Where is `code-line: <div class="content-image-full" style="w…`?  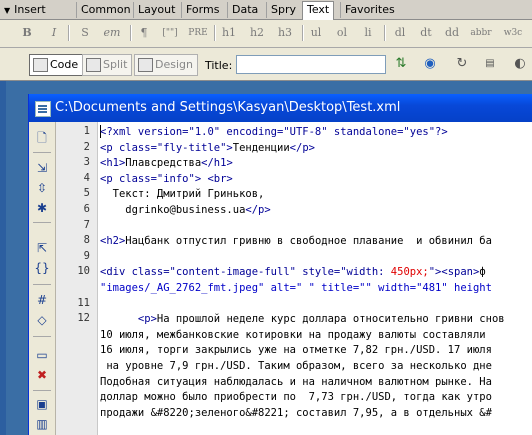
code-line: <div class="content-image-full" style="w… is located at coordinates (293, 272).